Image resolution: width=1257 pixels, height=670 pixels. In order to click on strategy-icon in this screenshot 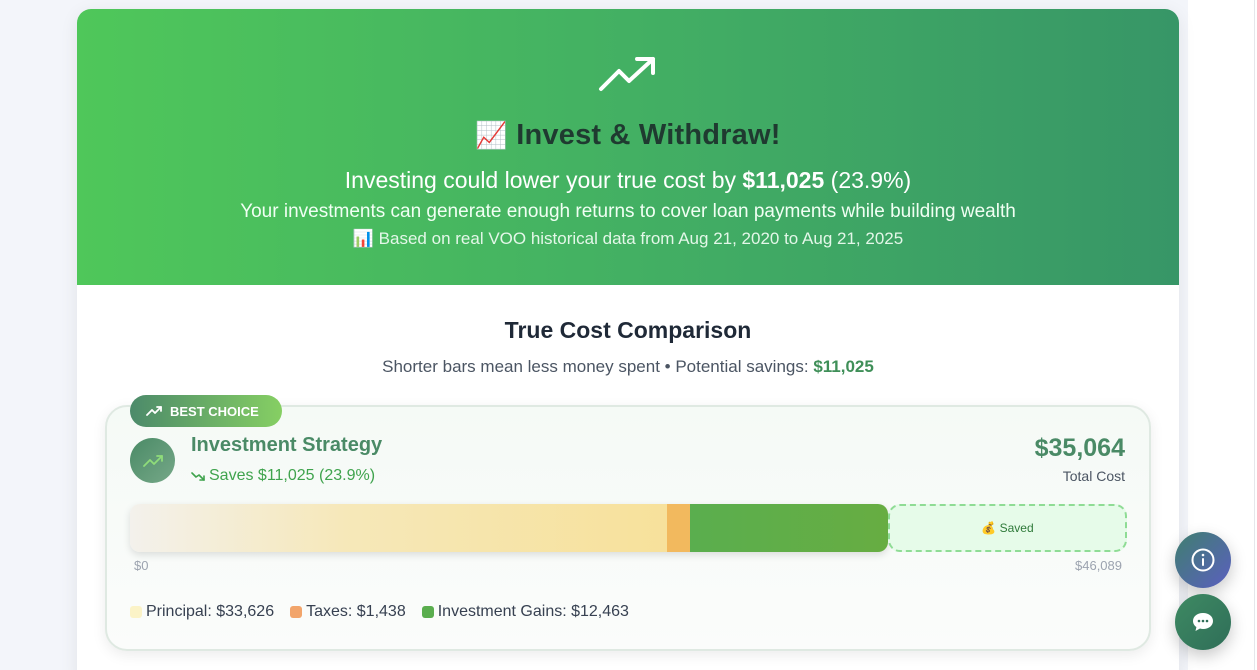, I will do `click(152, 460)`.